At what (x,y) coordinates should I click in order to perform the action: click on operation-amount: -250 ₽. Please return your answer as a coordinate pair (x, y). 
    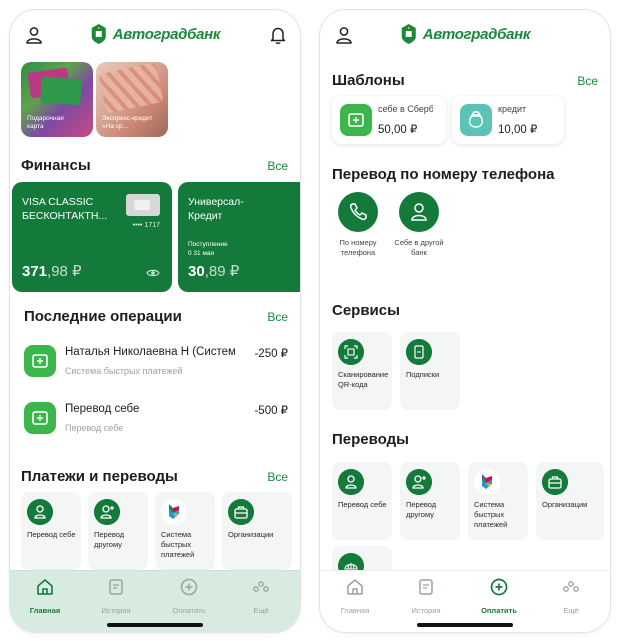
    Looking at the image, I should click on (271, 354).